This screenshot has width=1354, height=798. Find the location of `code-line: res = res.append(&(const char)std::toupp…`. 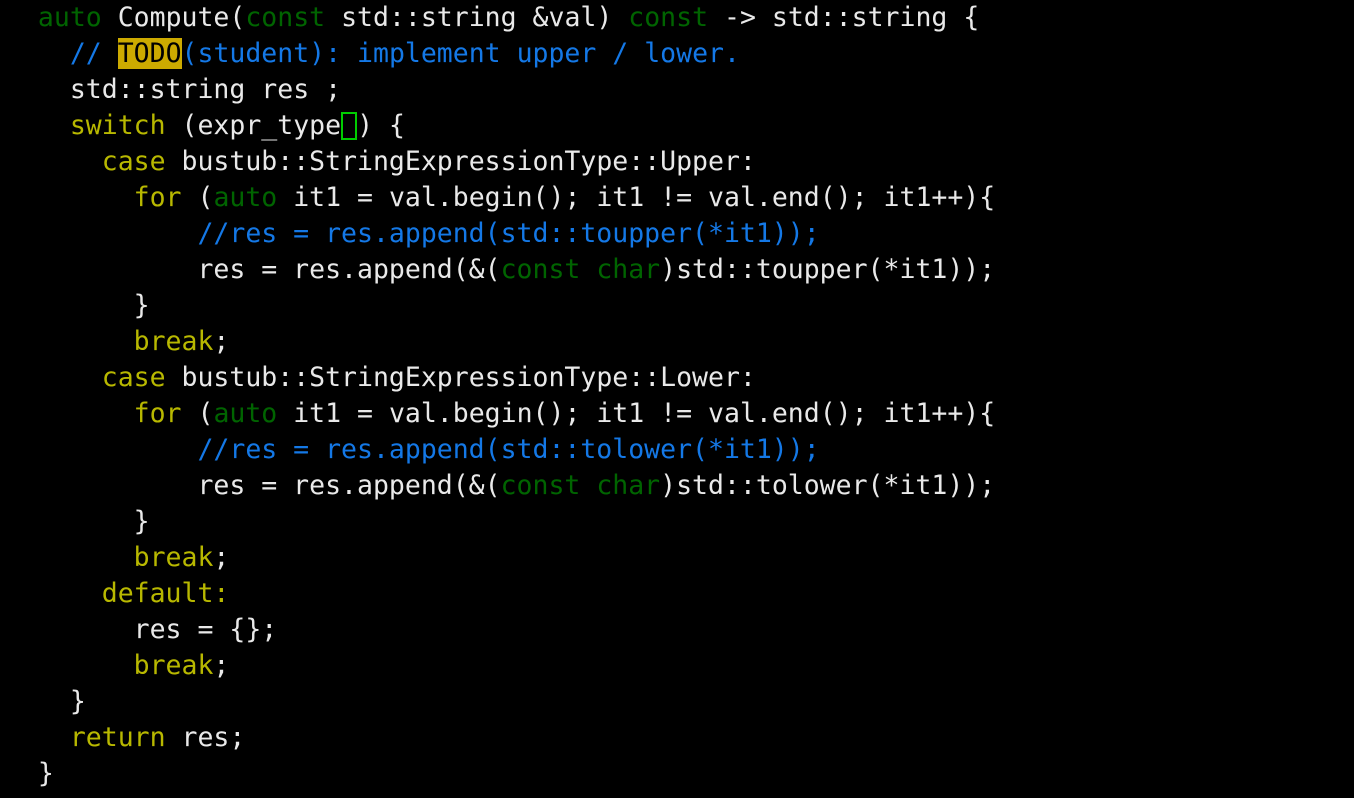

code-line: res = res.append(&(const char)std::toupp… is located at coordinates (677, 270).